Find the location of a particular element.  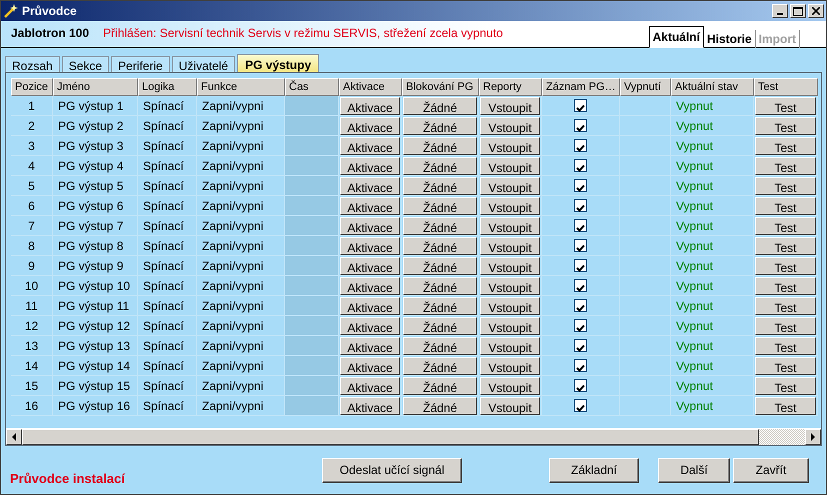

column-header: Blokování PG is located at coordinates (440, 87).